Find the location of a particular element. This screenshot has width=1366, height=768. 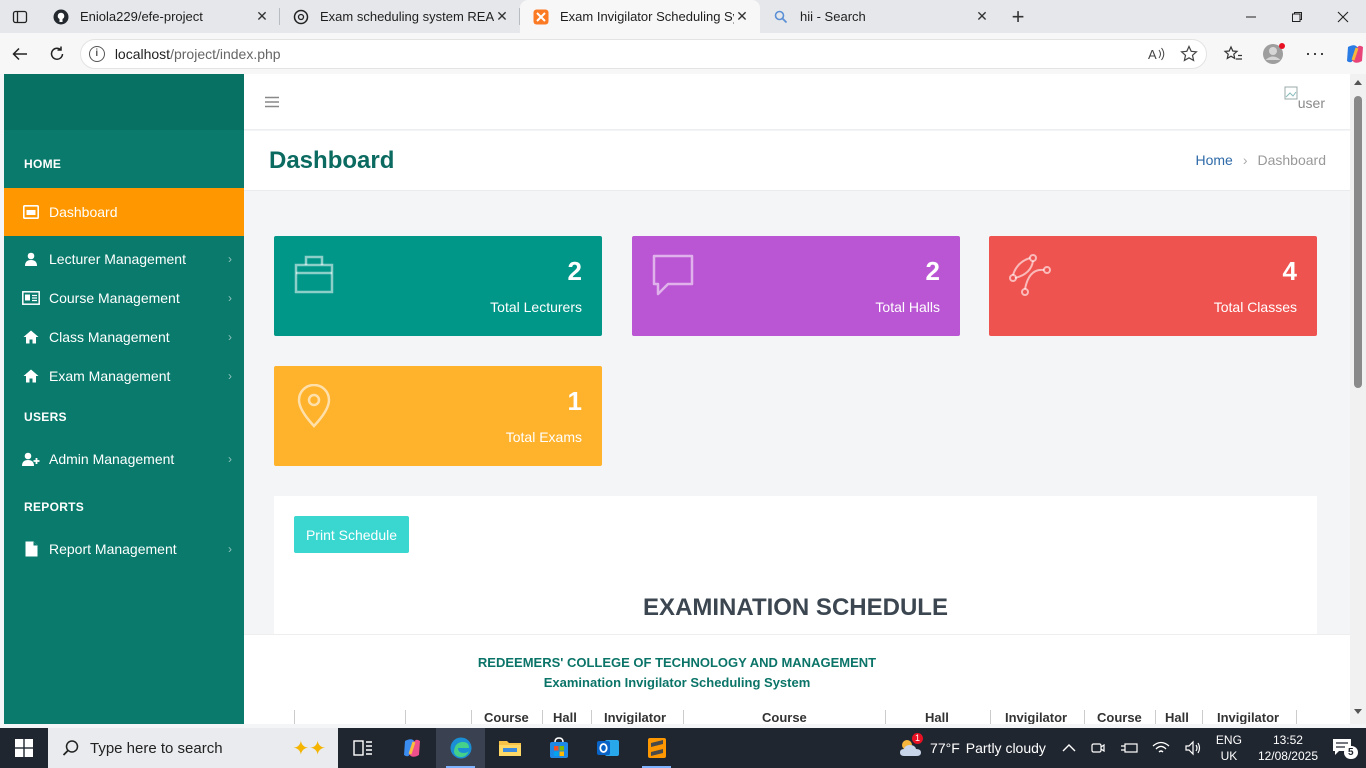

sublime-icon is located at coordinates (656, 748).